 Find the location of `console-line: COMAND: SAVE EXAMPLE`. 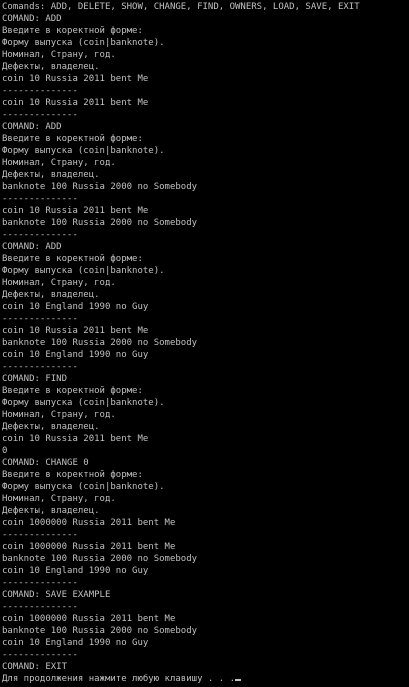

console-line: COMAND: SAVE EXAMPLE is located at coordinates (56, 595).